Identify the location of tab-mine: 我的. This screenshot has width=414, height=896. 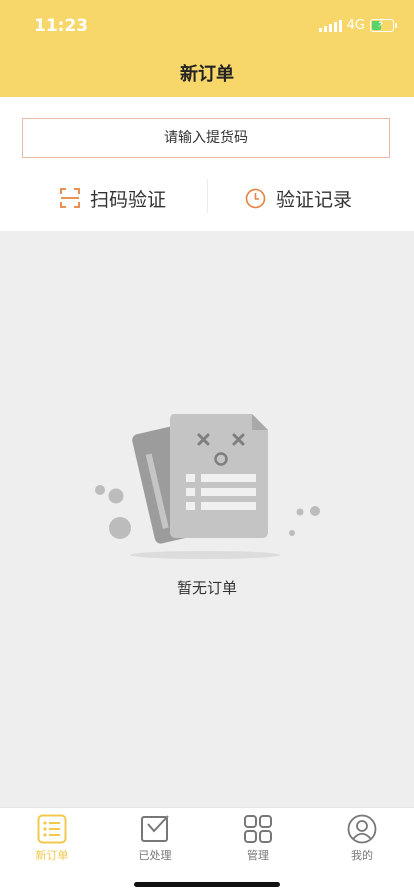
(362, 838).